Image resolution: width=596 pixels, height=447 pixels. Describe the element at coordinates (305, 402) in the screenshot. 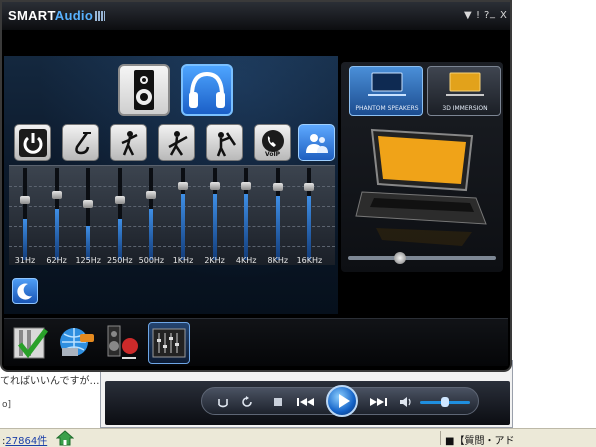

I see `previous-icon` at that location.